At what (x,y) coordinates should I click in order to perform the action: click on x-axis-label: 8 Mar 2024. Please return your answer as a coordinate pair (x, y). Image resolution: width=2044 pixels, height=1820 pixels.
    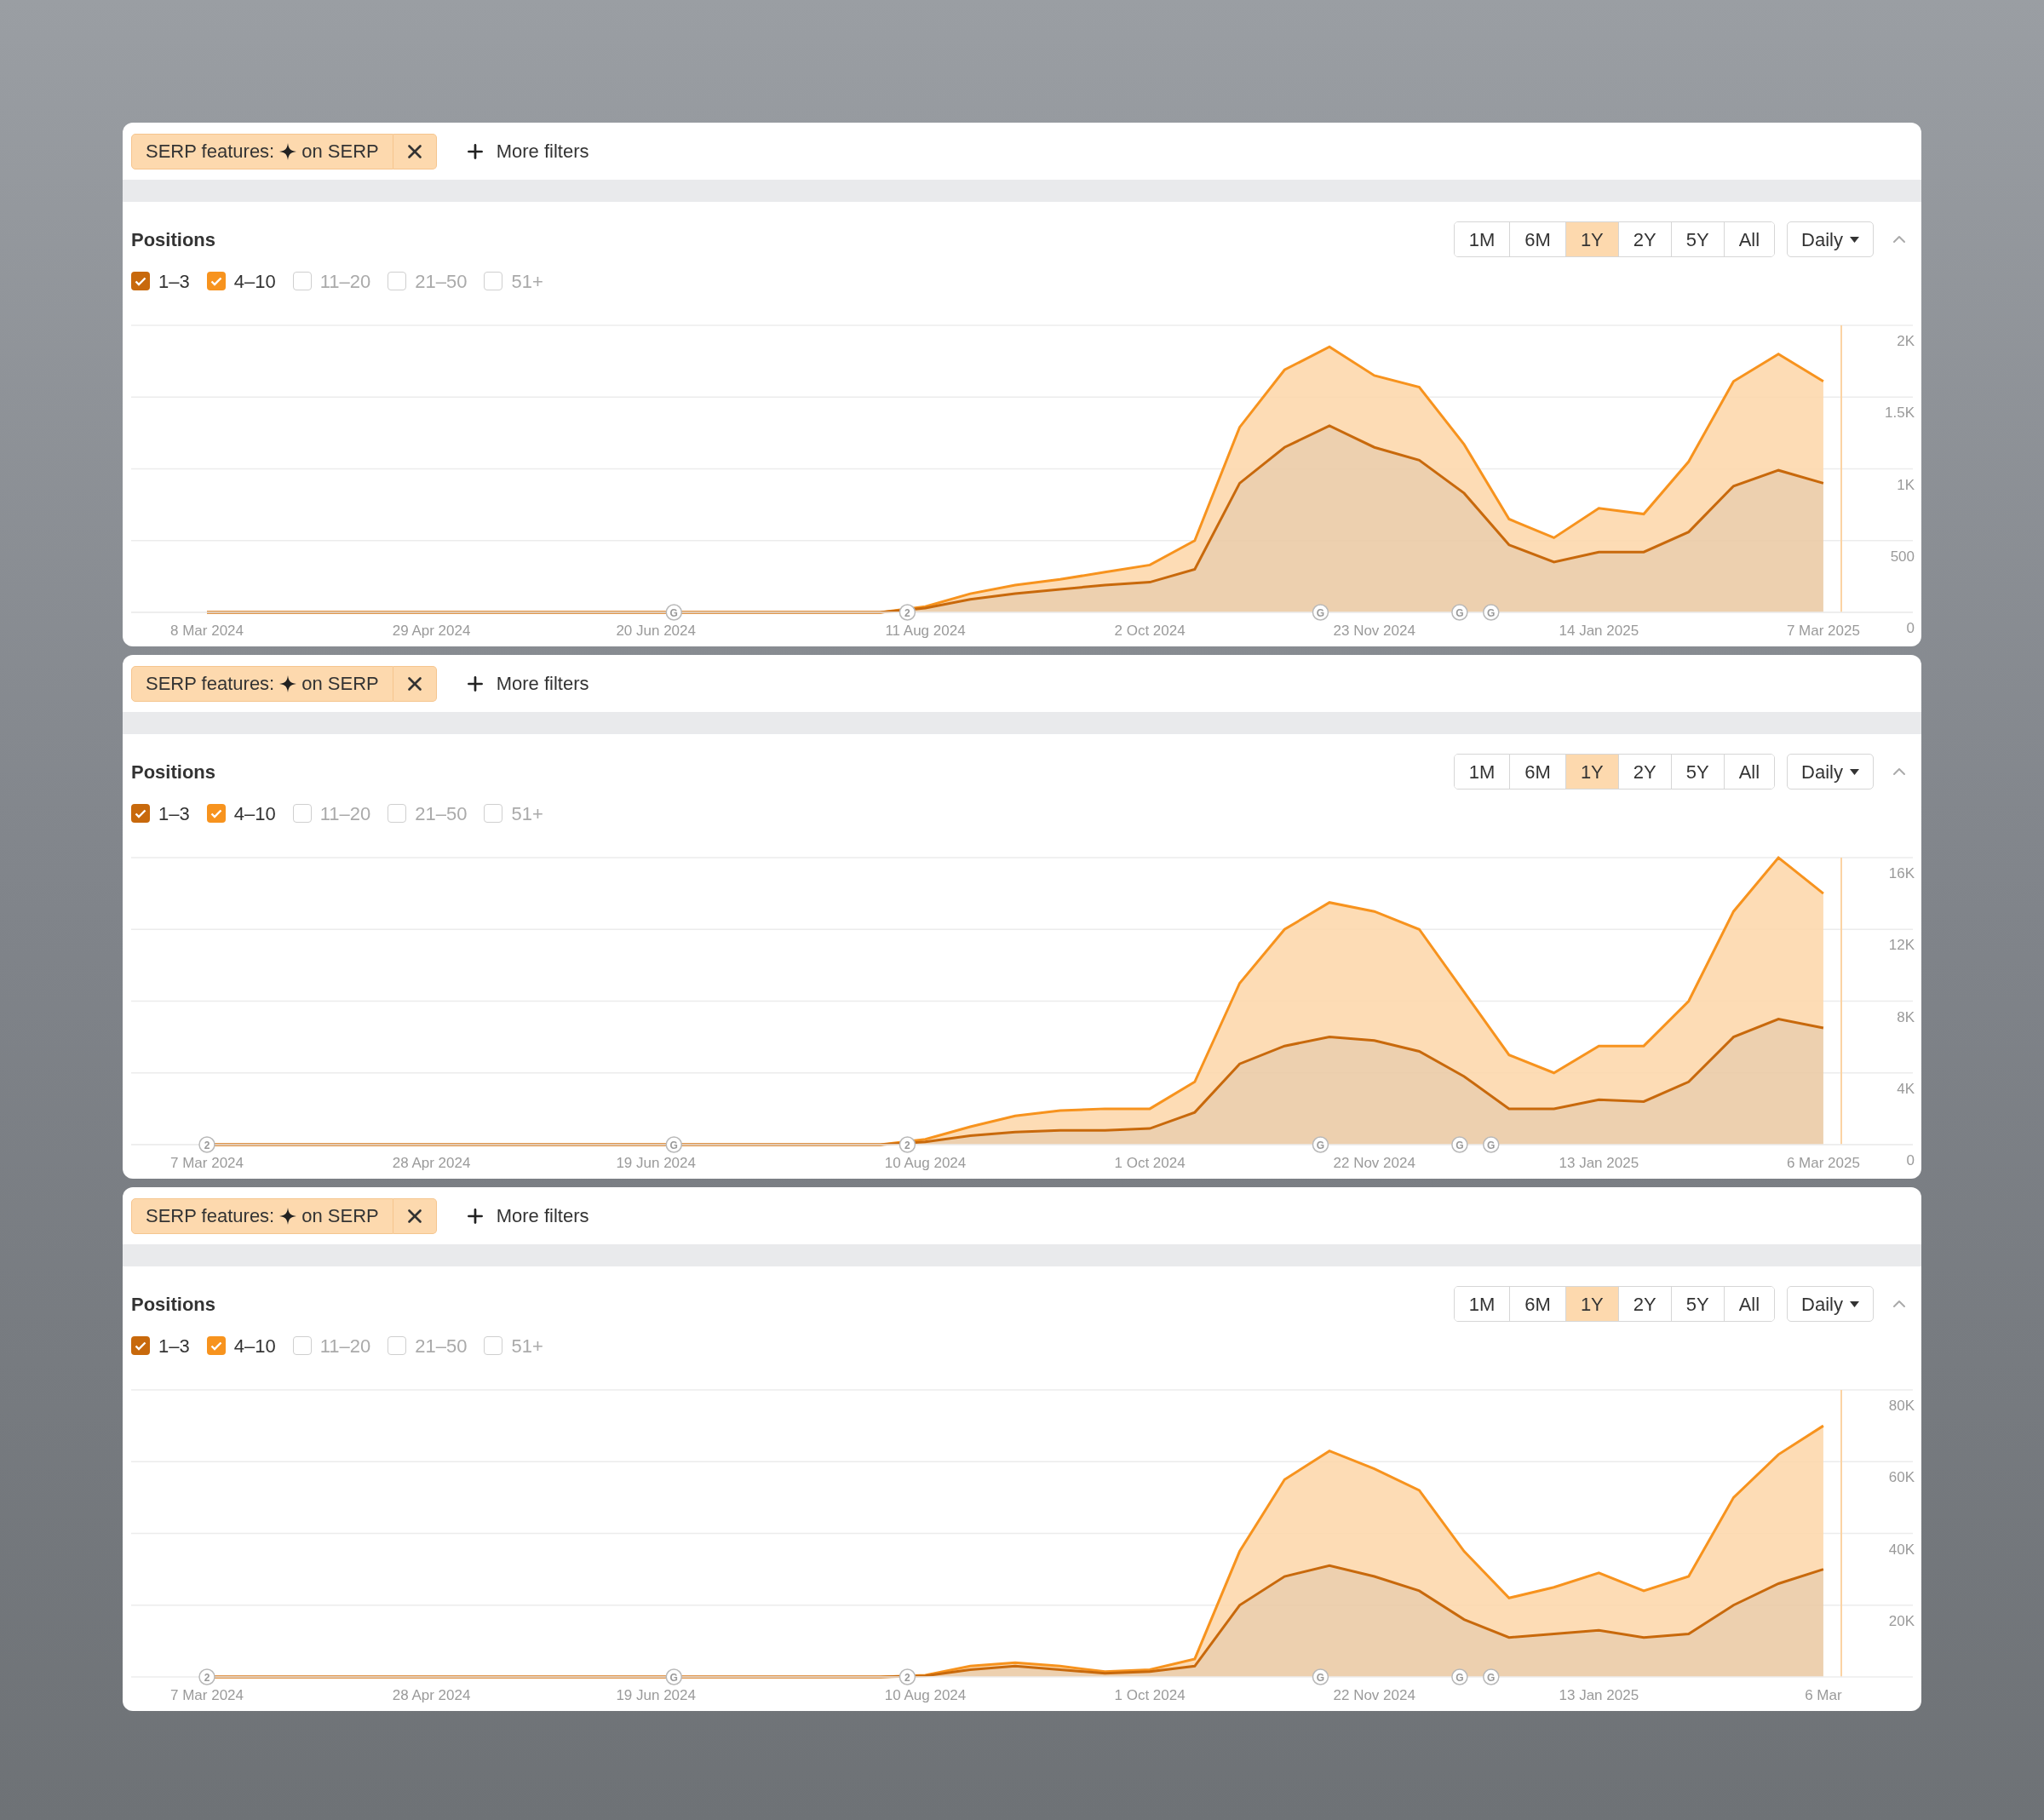
    Looking at the image, I should click on (207, 631).